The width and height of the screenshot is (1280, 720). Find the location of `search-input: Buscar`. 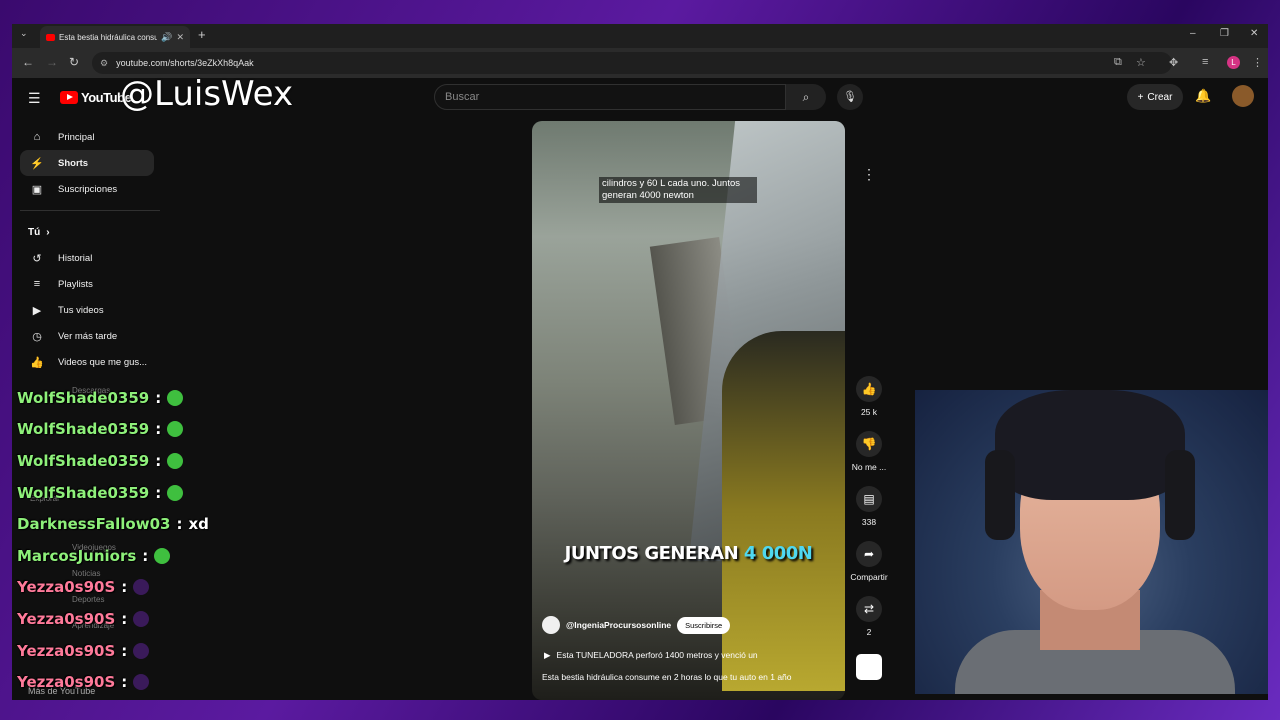

search-input: Buscar is located at coordinates (610, 97).